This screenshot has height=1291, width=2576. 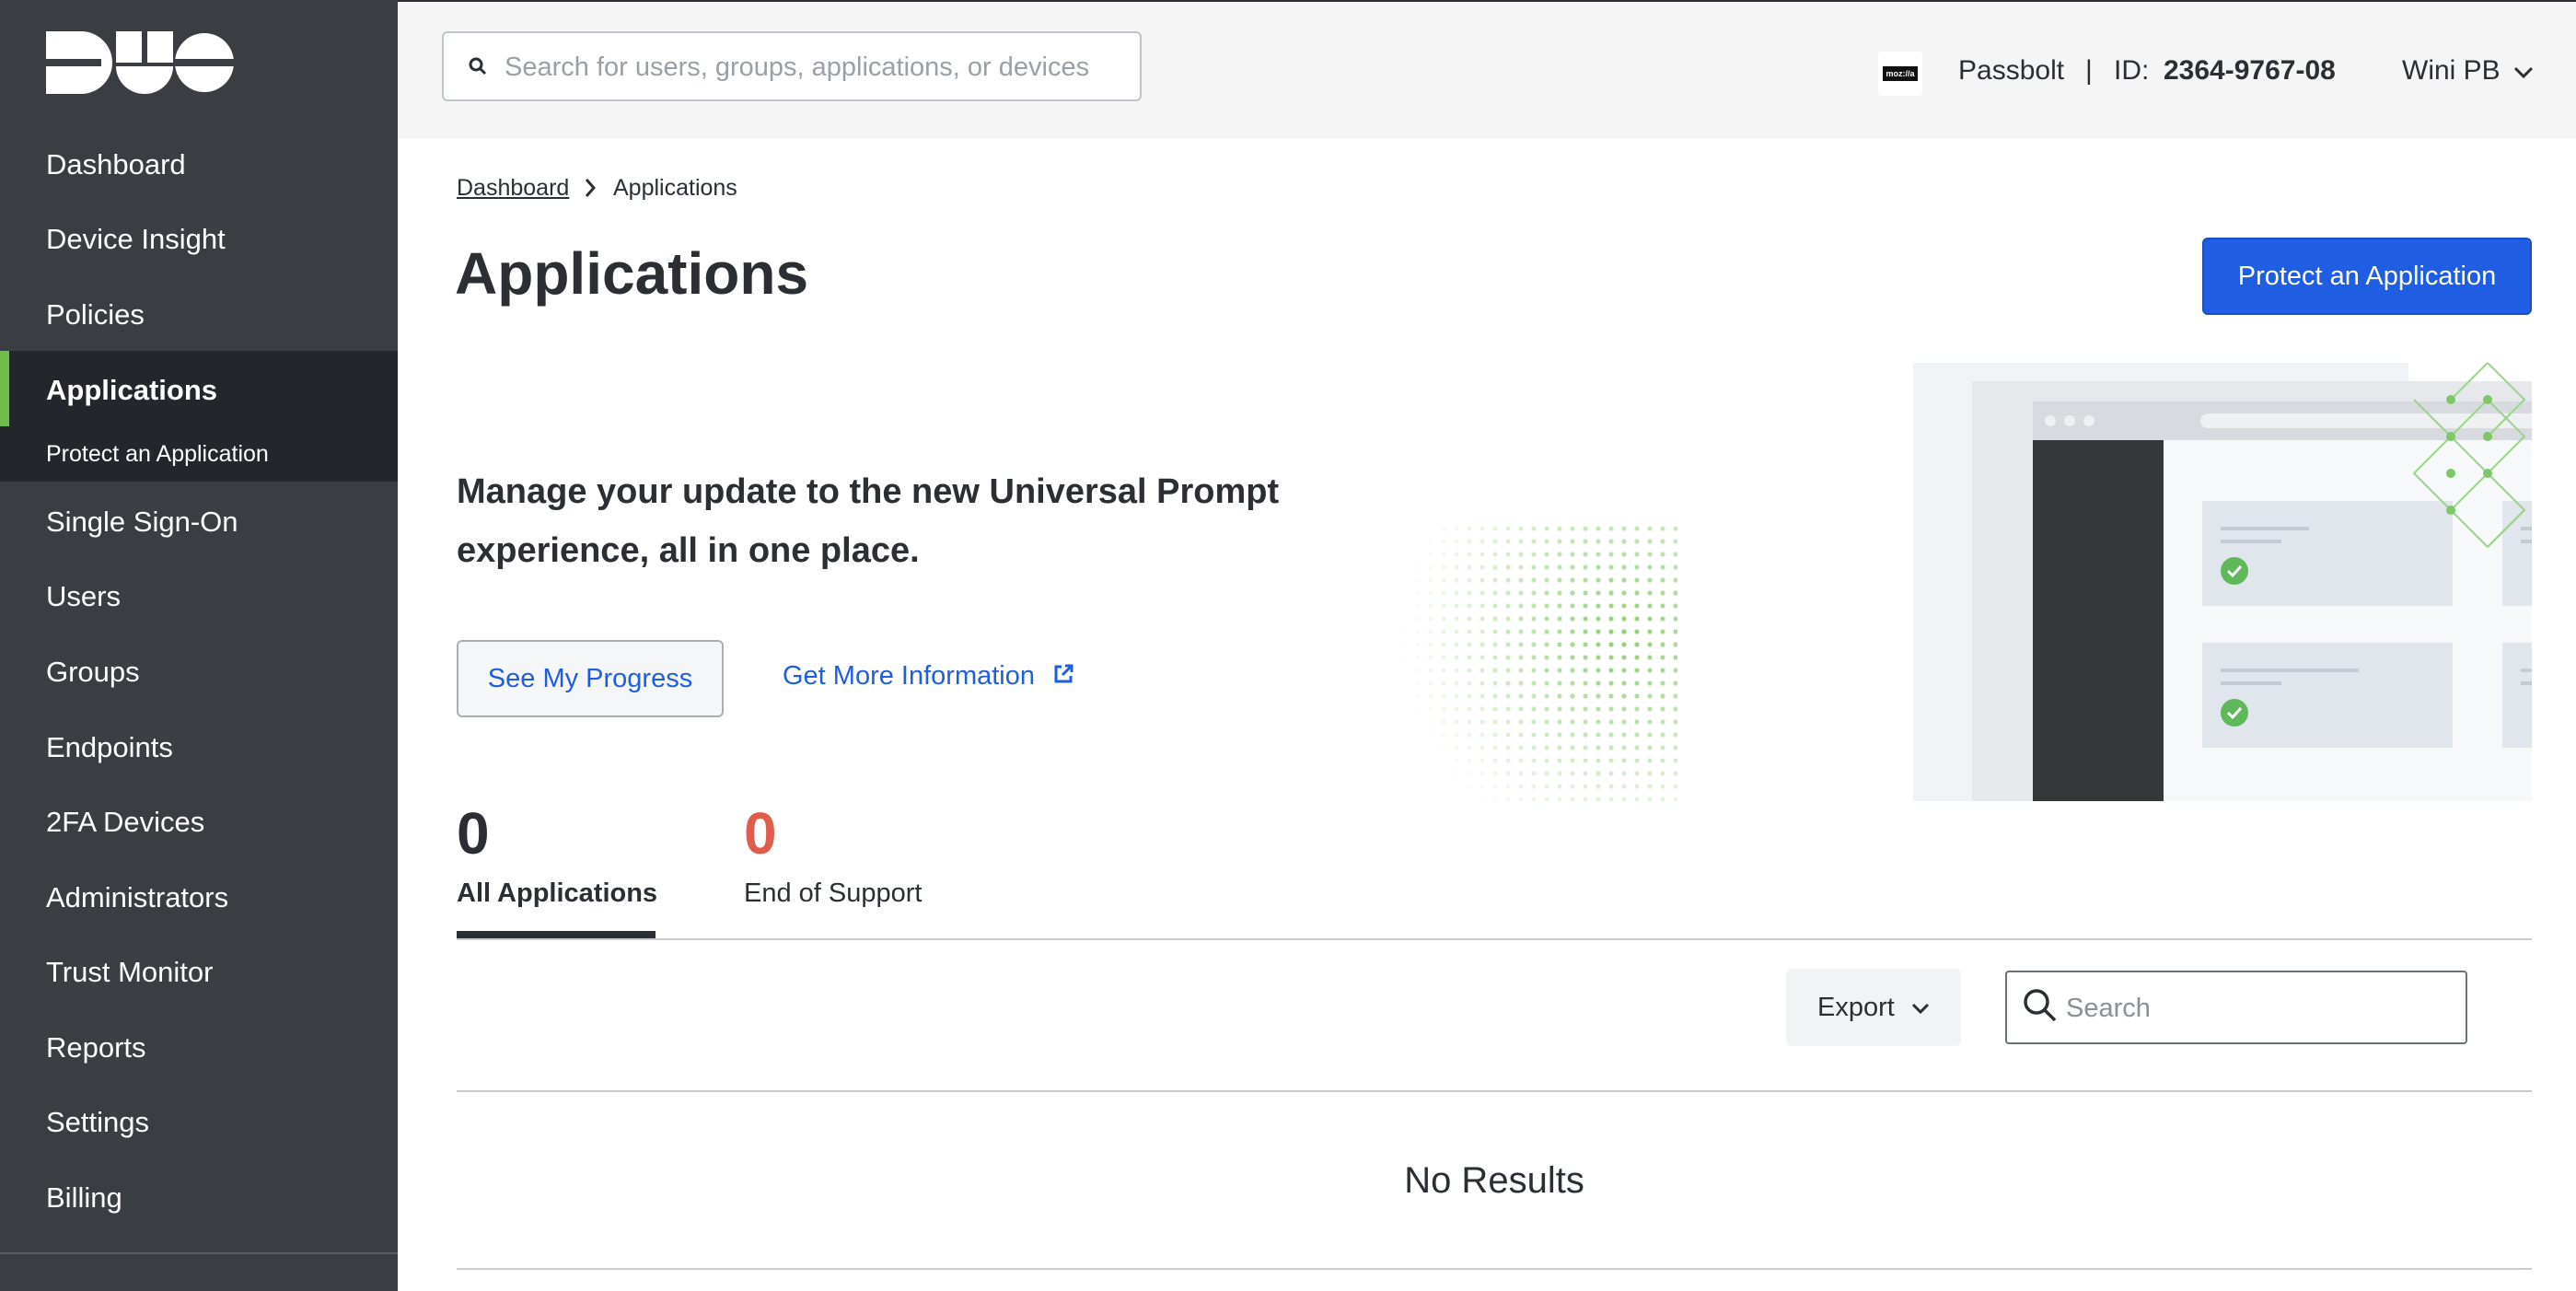 What do you see at coordinates (557, 893) in the screenshot?
I see `all-applications-label: All Applications` at bounding box center [557, 893].